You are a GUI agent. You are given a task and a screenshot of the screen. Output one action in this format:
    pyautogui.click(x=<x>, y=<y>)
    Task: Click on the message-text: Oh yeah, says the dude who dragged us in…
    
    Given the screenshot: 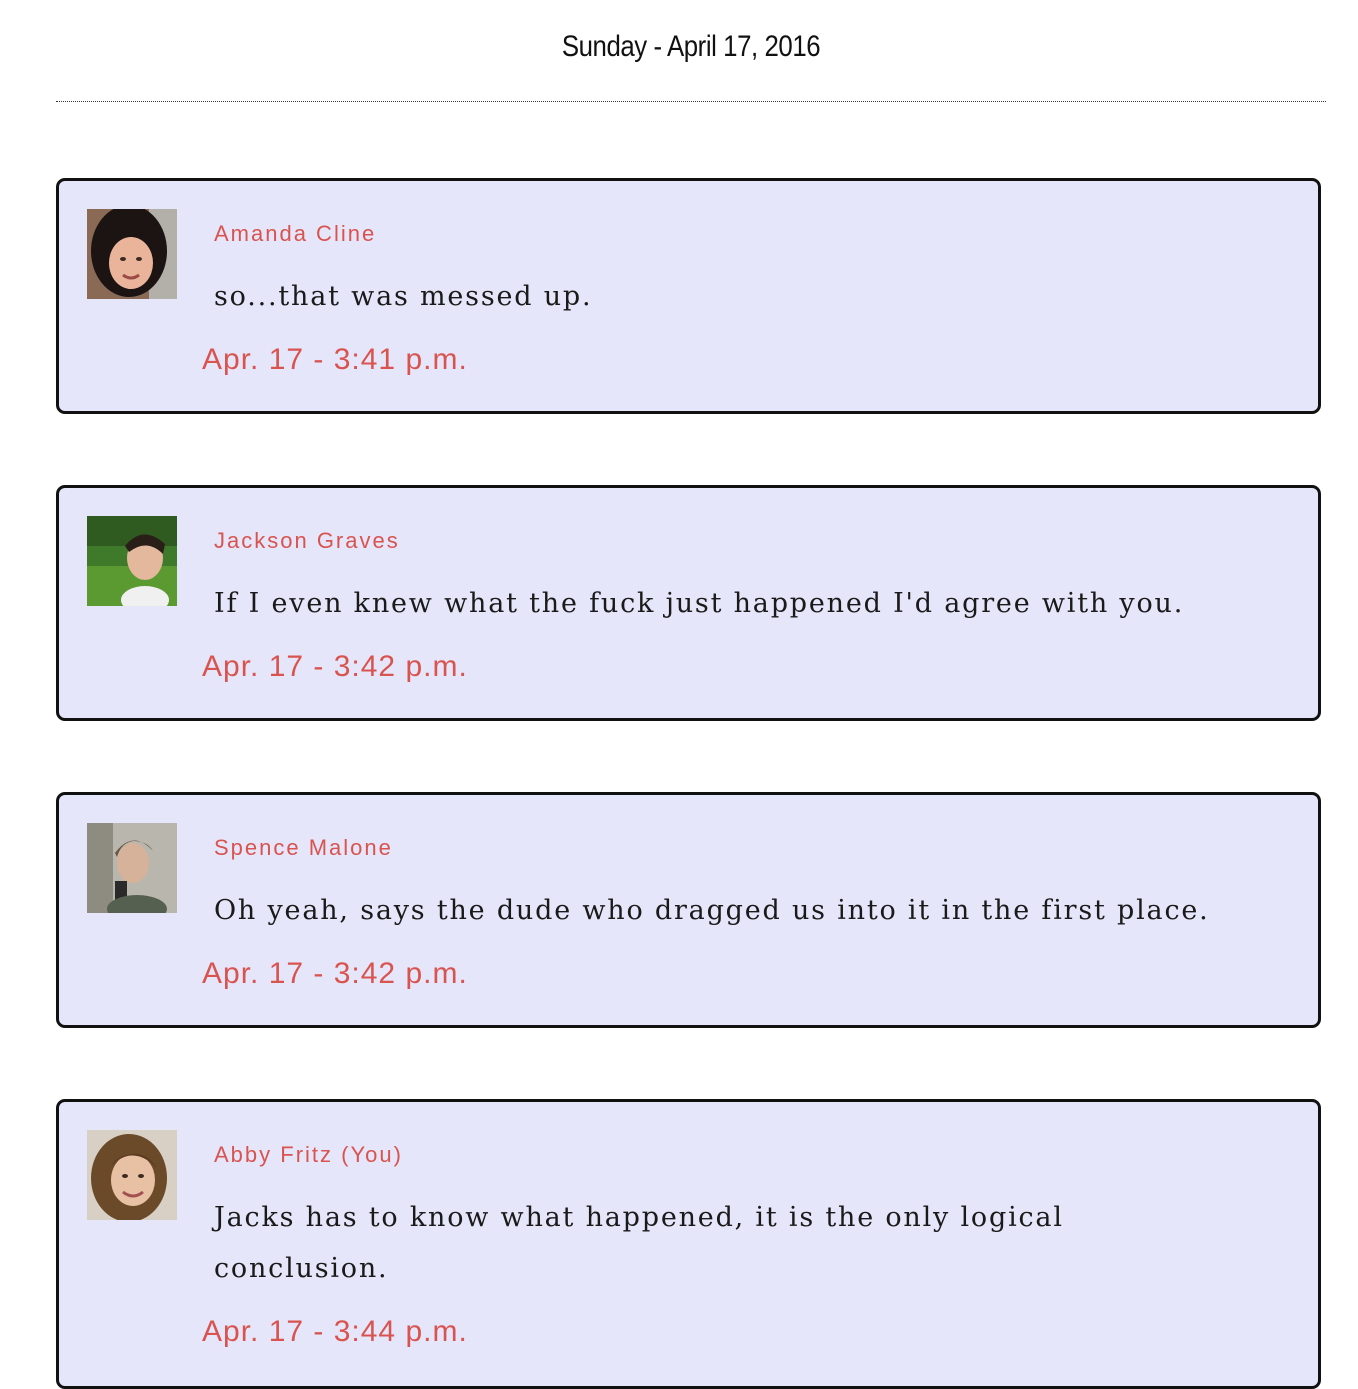 What is the action you would take?
    pyautogui.click(x=712, y=910)
    